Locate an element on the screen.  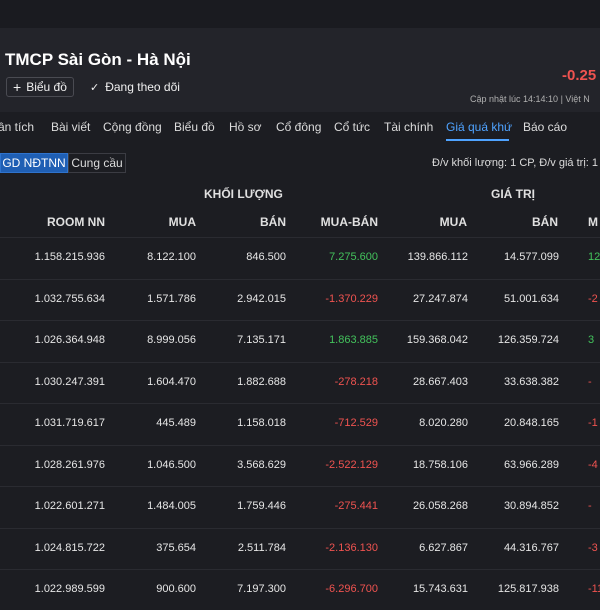
tab-chart: Biểu đồ is located at coordinates (194, 127).